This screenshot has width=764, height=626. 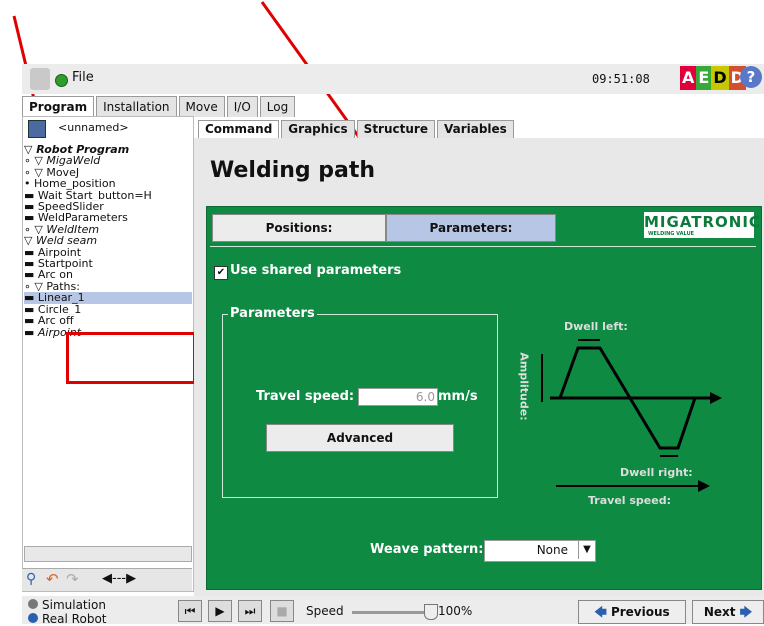 What do you see at coordinates (458, 396) in the screenshot?
I see `travel-speed-unit: mm/s` at bounding box center [458, 396].